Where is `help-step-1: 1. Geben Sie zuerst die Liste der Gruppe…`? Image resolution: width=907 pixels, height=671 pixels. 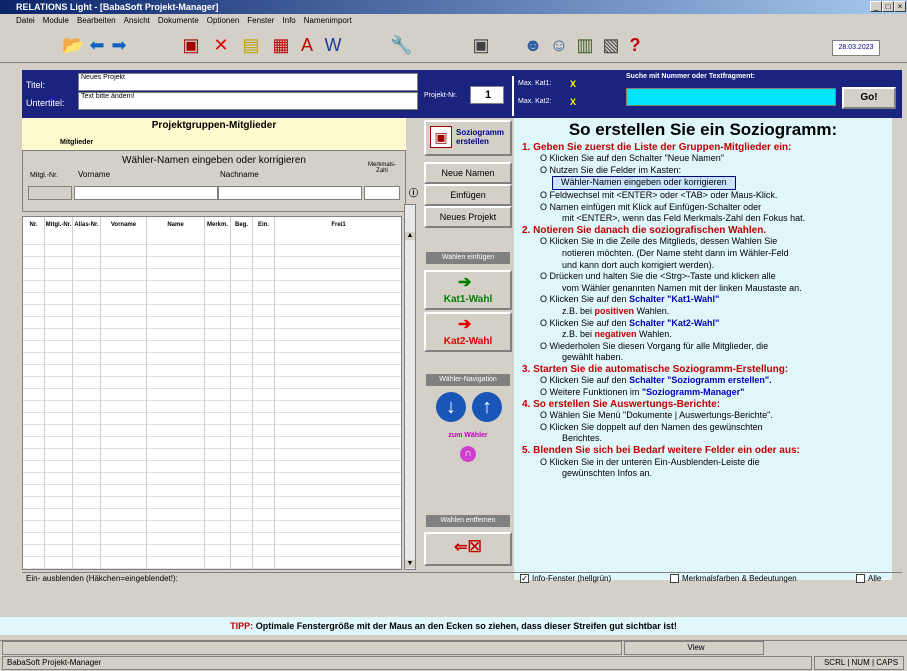
help-step-1: 1. Geben Sie zuerst die Liste der Gruppe… is located at coordinates (657, 147).